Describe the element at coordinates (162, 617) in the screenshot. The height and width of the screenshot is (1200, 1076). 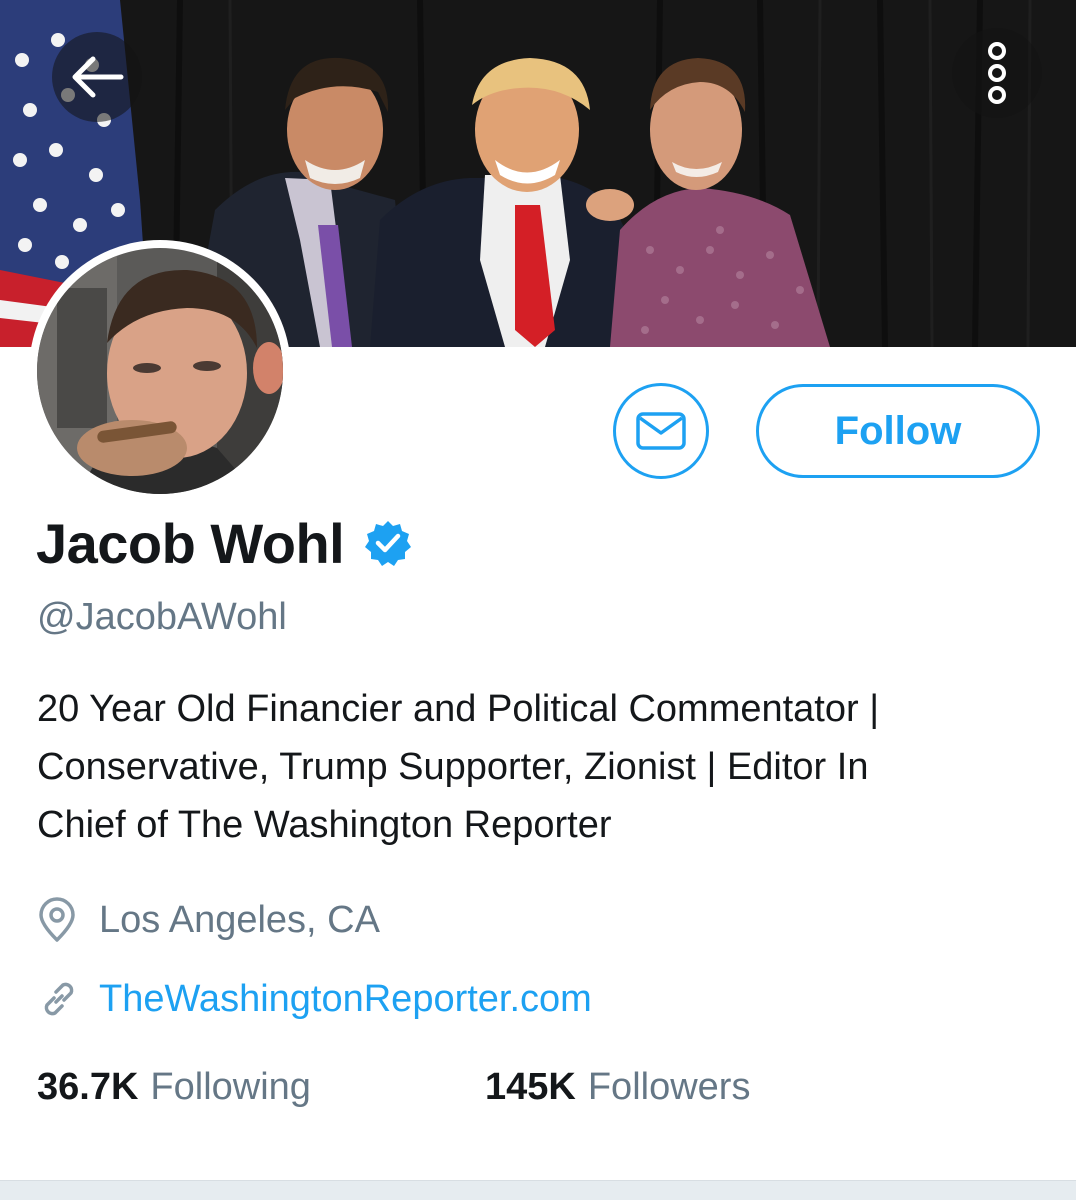
I see `profile-handle: @JacobAWohl` at that location.